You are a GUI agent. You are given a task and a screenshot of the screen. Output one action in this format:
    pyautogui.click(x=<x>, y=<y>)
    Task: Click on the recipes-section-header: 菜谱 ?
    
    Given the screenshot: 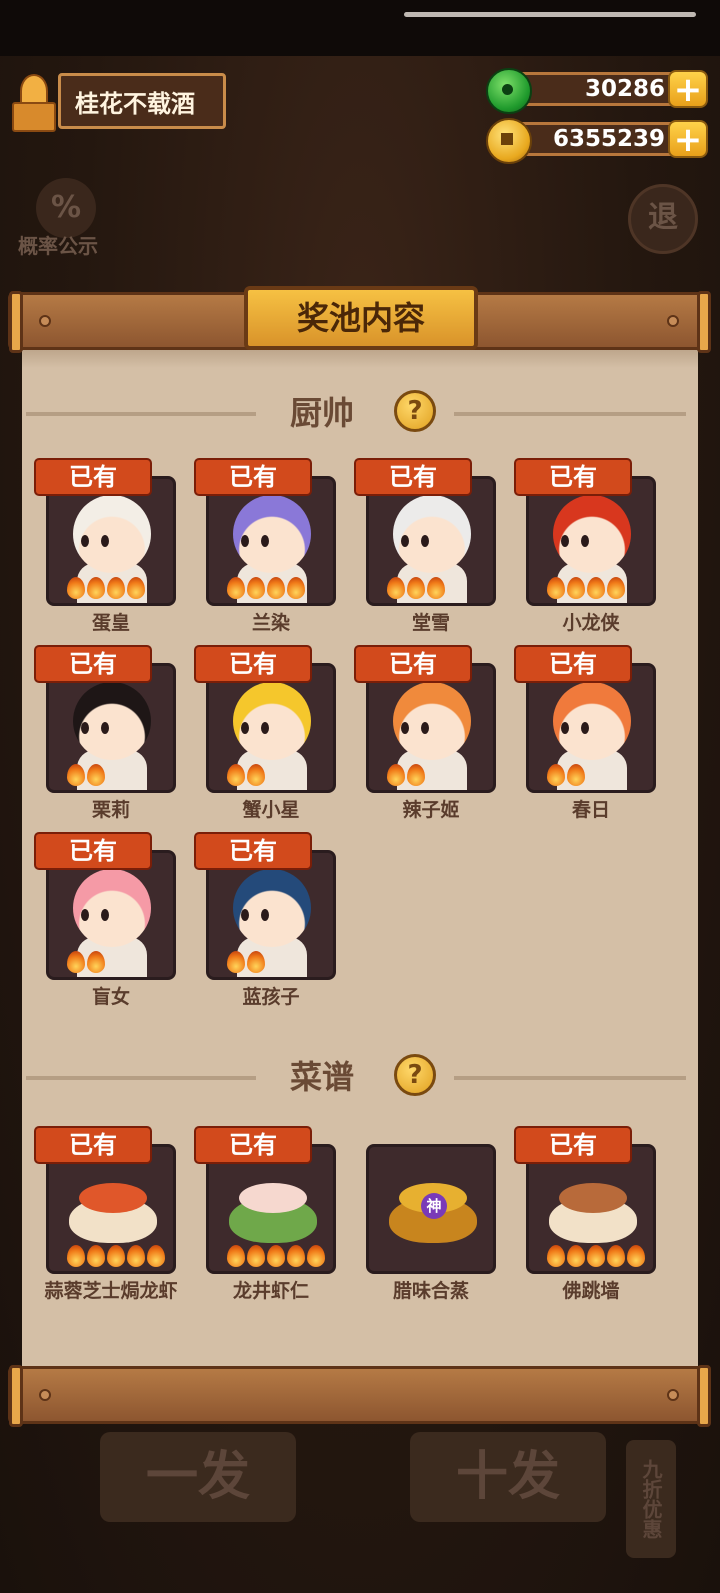 What is the action you would take?
    pyautogui.click(x=360, y=1077)
    